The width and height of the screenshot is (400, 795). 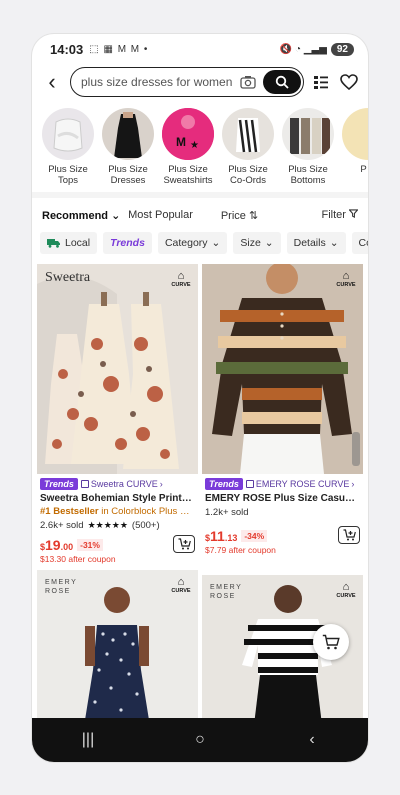 I want to click on category-plus-size-co-ords: Plus Size Co-Ords, so click(x=248, y=150).